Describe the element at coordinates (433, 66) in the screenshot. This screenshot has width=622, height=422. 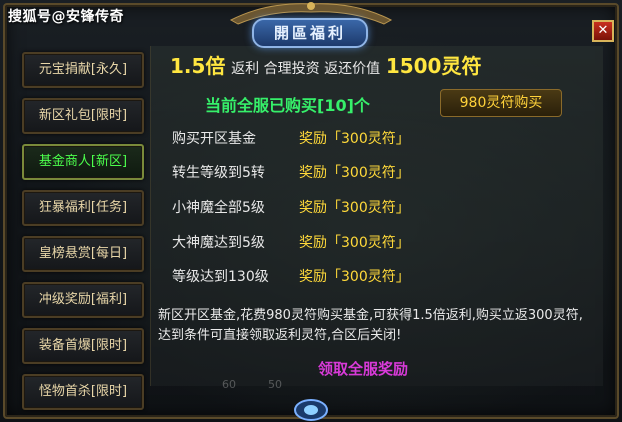
I see `rebate-value: 1500灵符` at that location.